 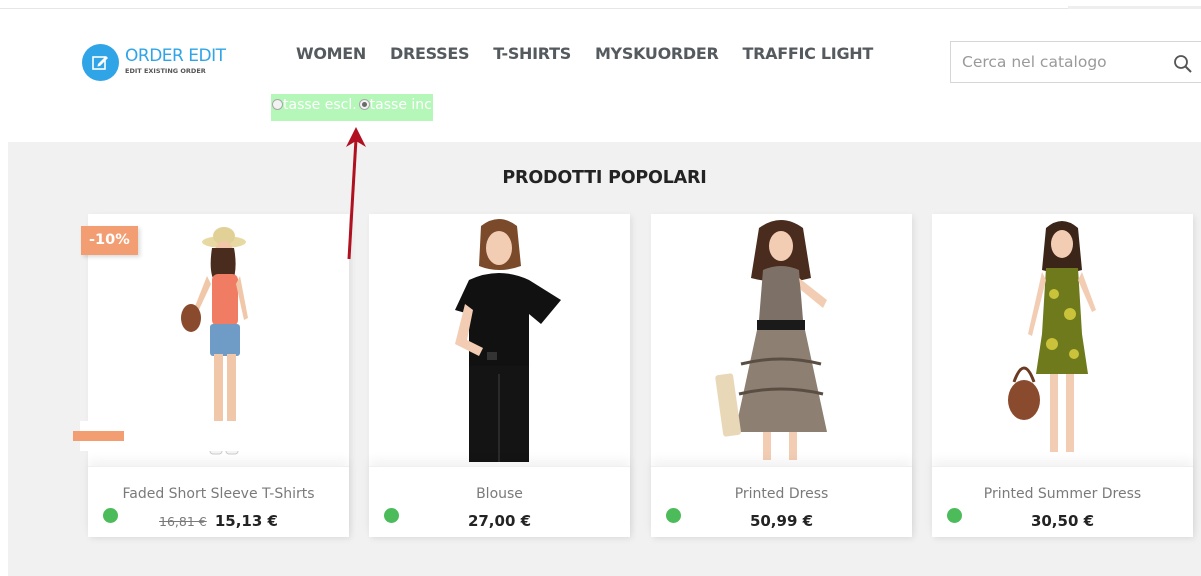 I want to click on nav-item-dresses: DRESSES, so click(x=430, y=53).